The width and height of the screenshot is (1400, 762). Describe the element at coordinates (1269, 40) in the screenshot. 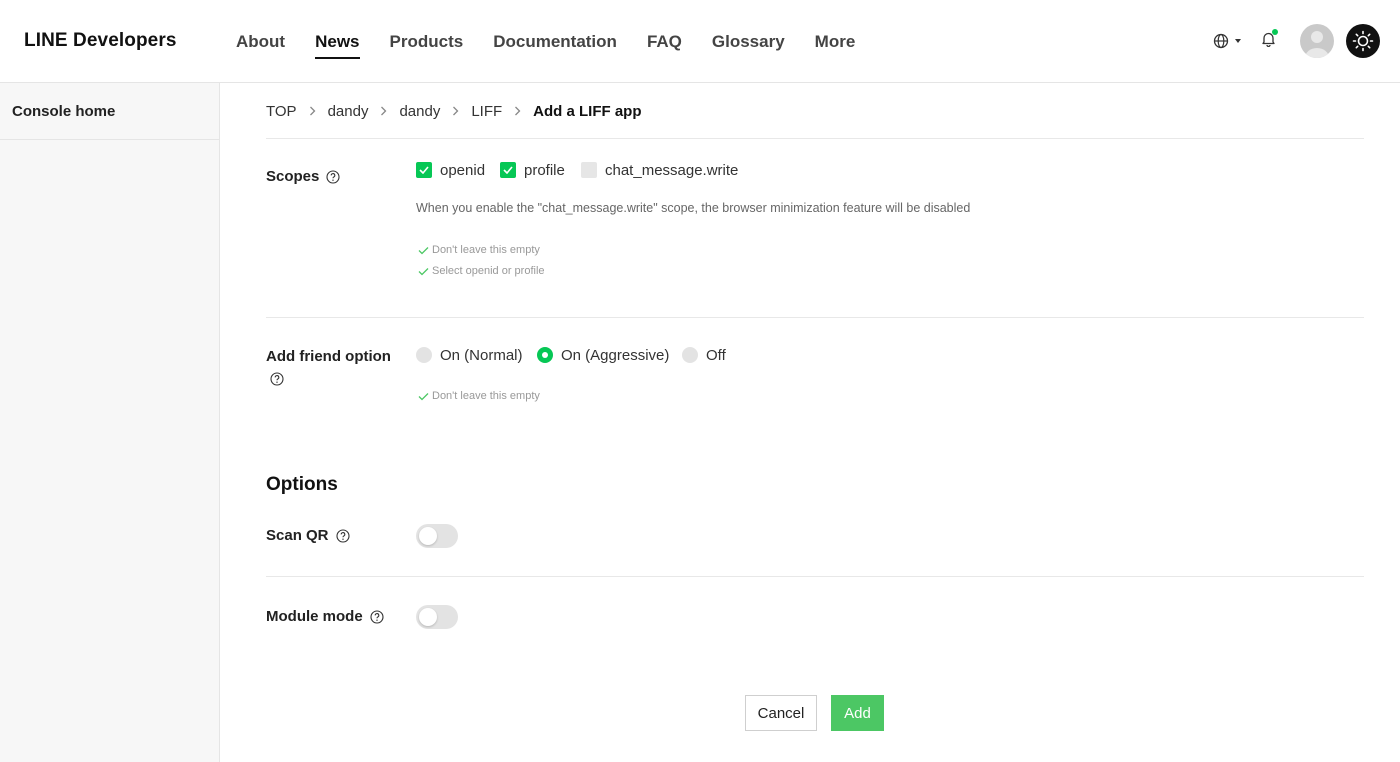

I see `notifications-button` at that location.